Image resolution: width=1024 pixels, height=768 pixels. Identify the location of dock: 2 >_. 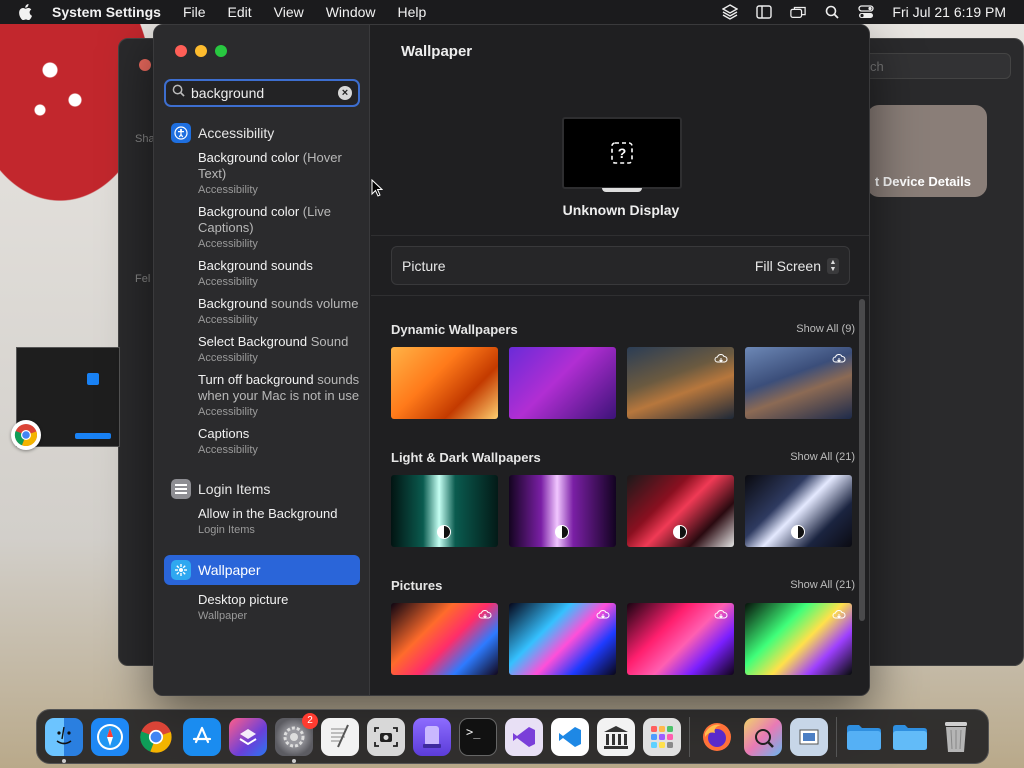
(512, 736).